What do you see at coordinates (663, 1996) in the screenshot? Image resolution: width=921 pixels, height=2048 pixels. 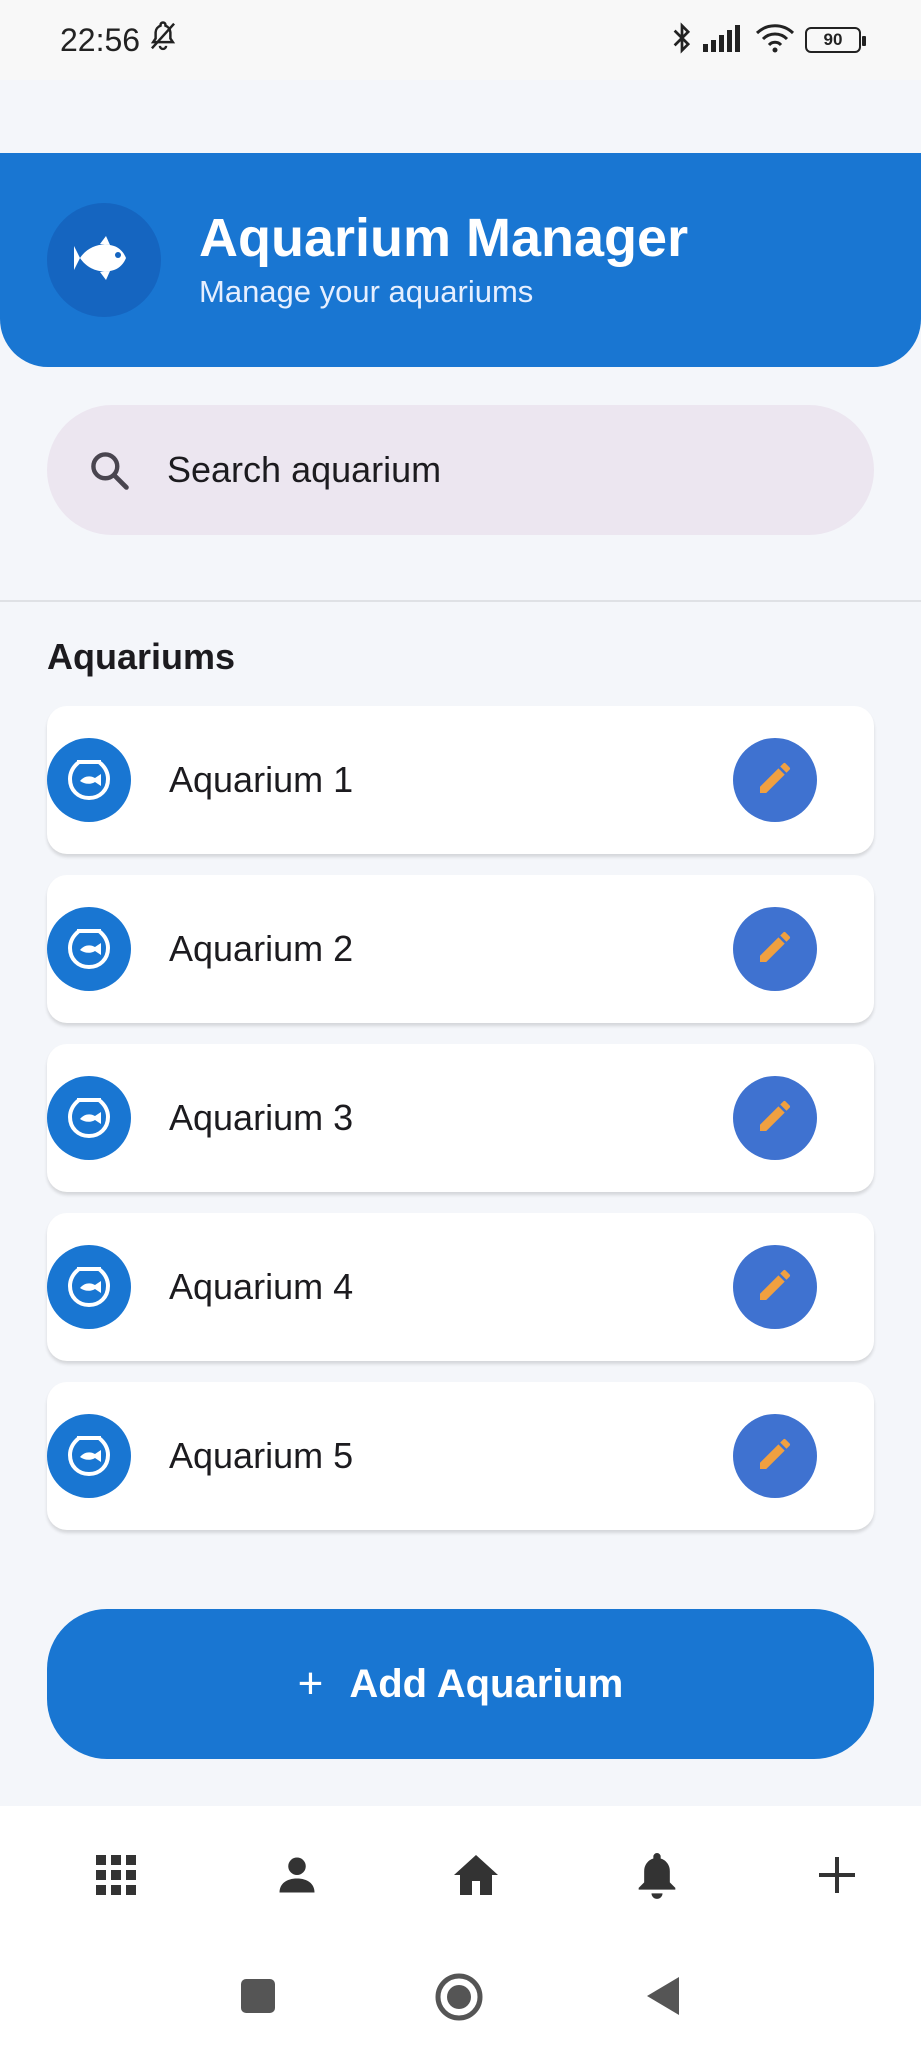 I see `back-button` at bounding box center [663, 1996].